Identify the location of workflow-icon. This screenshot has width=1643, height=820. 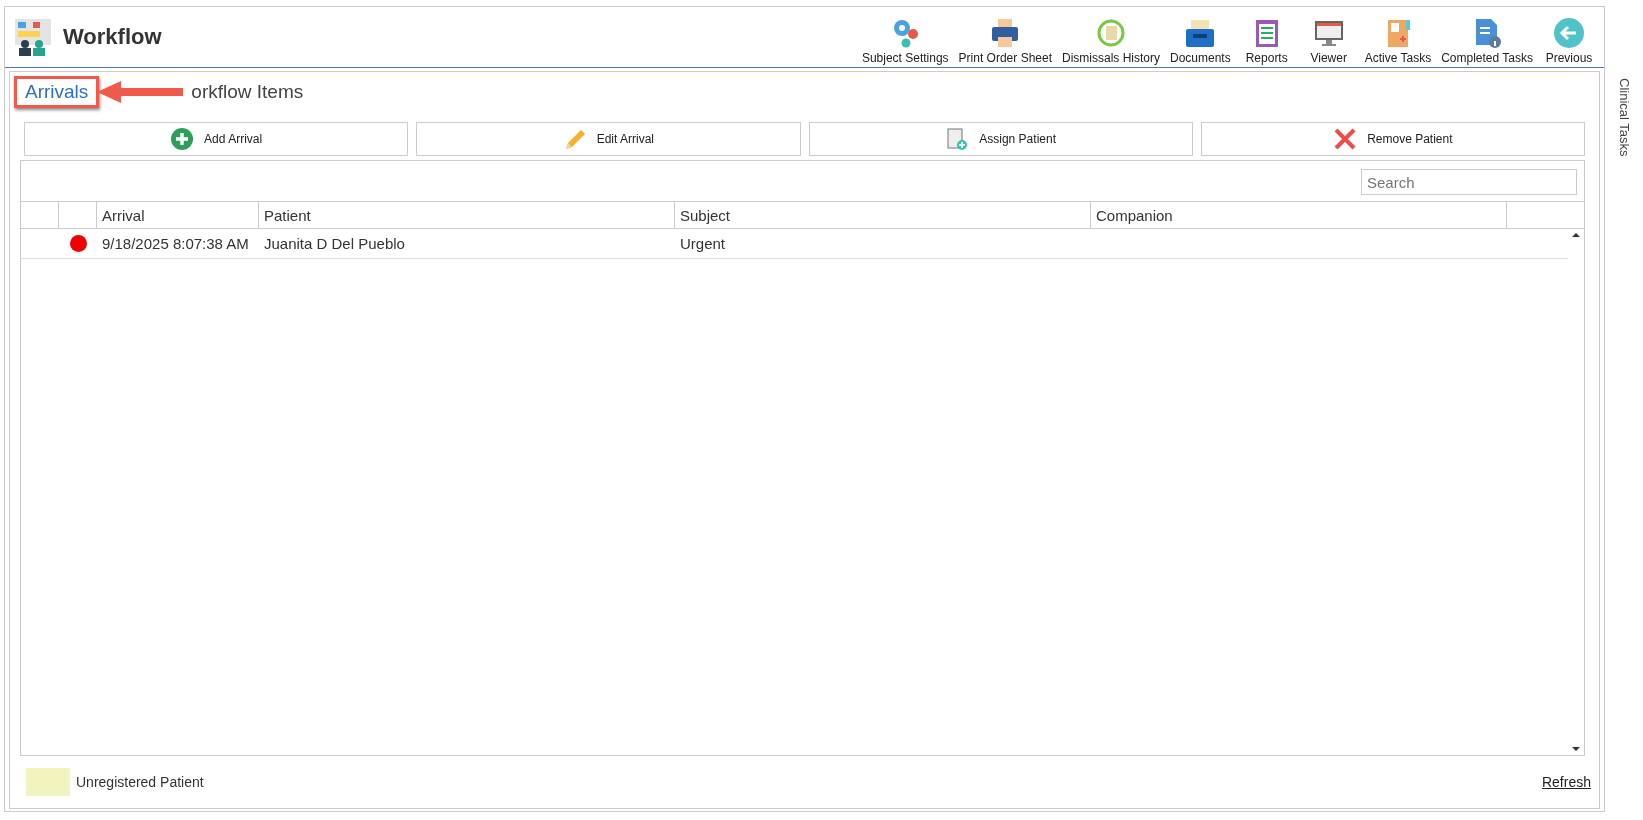
(33, 37).